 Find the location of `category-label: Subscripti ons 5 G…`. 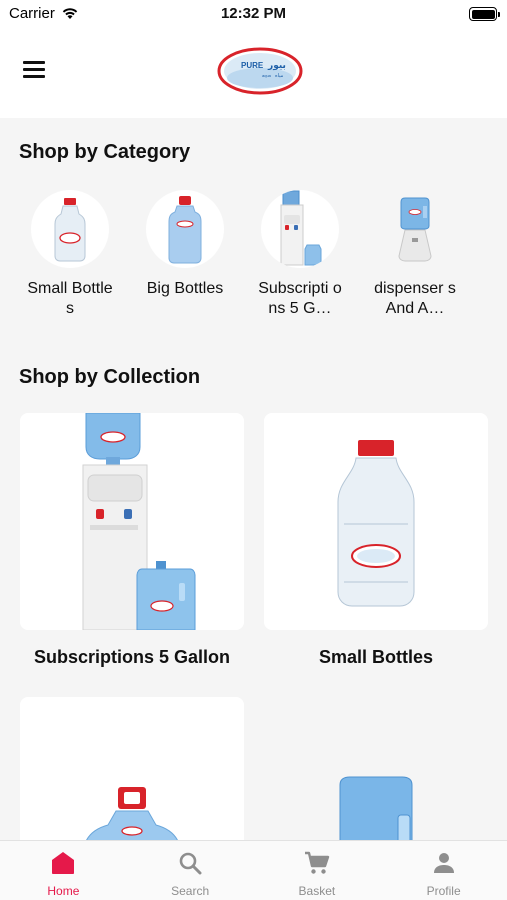

category-label: Subscripti ons 5 G… is located at coordinates (300, 298).